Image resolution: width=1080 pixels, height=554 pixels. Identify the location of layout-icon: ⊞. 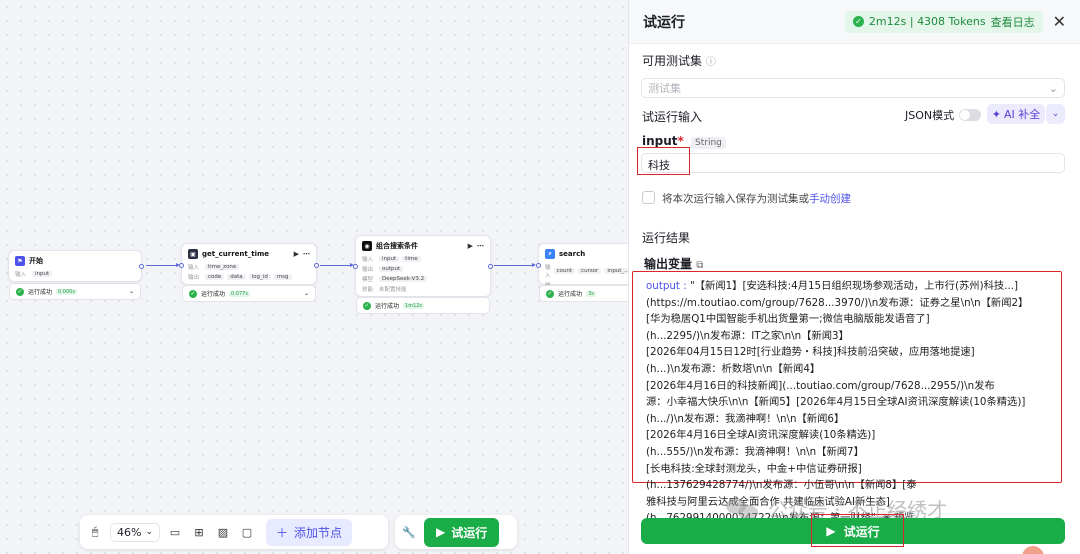
(199, 532).